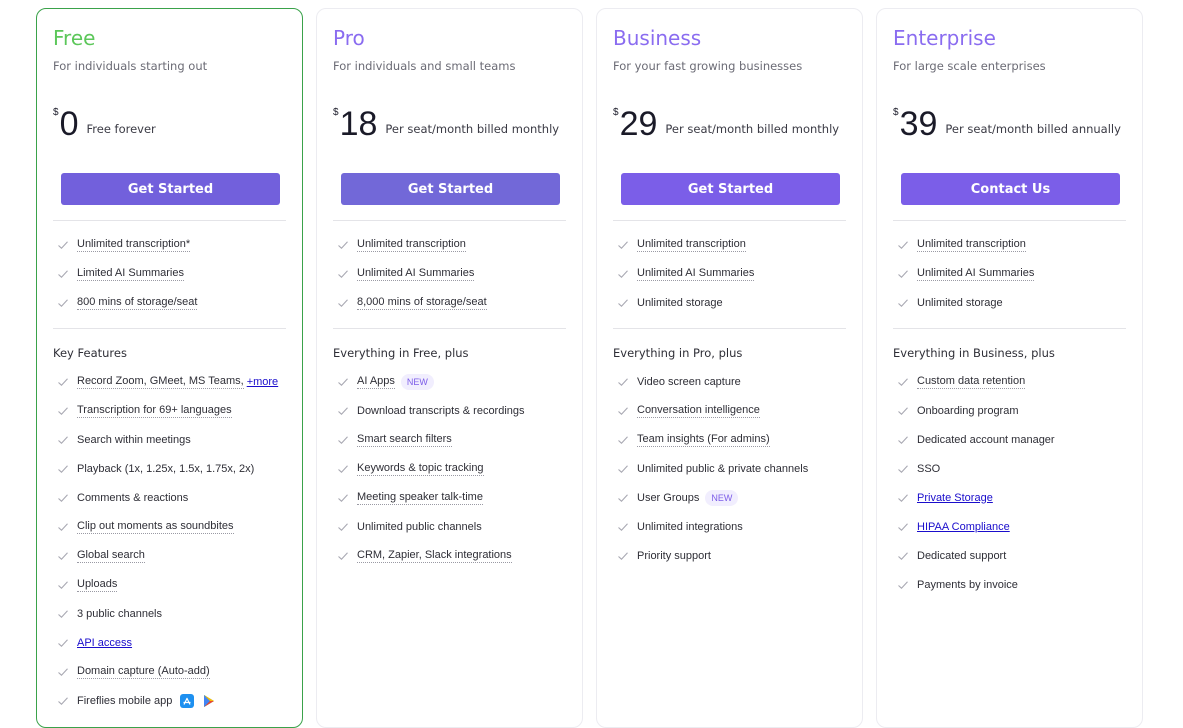  Describe the element at coordinates (698, 411) in the screenshot. I see `feature-text: Conversation intelligence` at that location.